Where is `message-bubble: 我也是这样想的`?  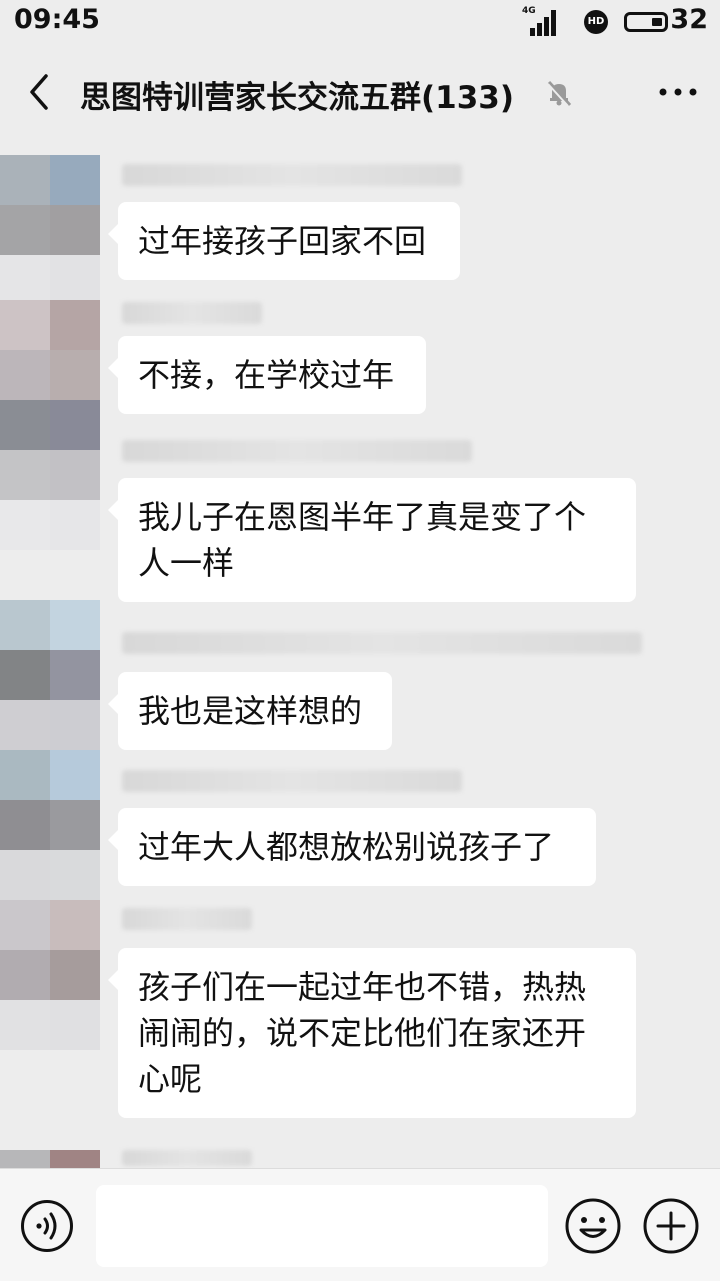
message-bubble: 我也是这样想的 is located at coordinates (250, 711).